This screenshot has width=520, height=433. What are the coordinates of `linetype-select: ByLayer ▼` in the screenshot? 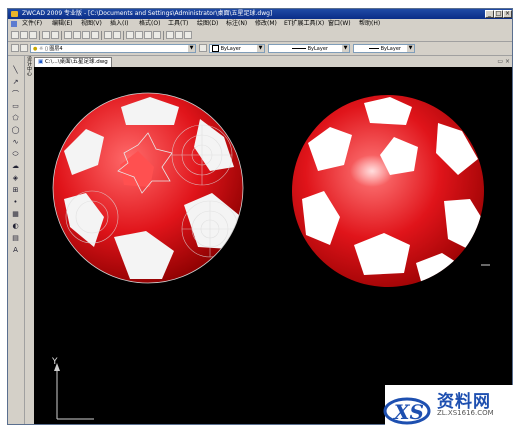 It's located at (309, 48).